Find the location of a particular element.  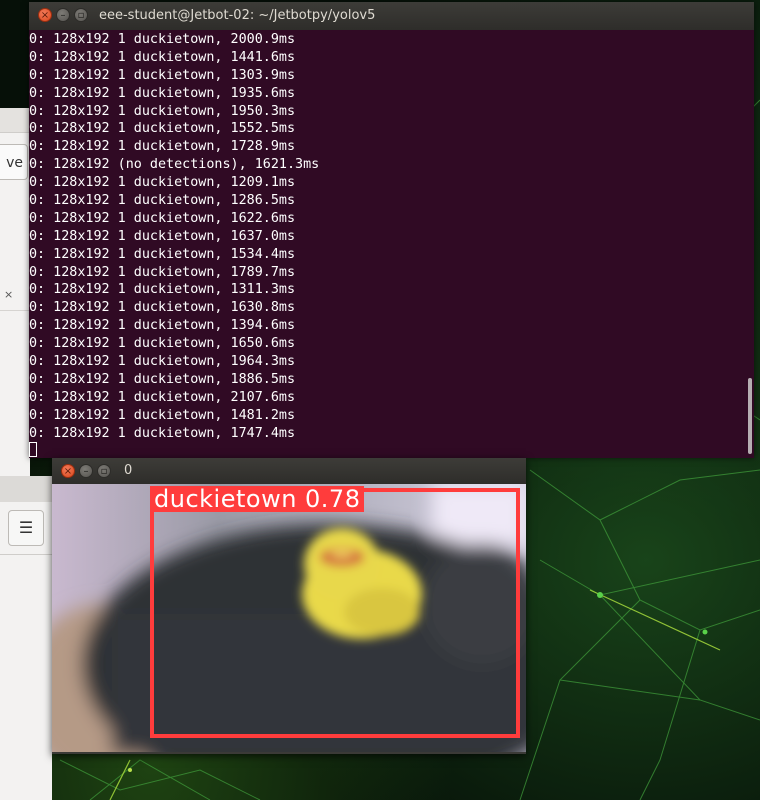

terminal-line: 0: 128x192 1 duckietown, 1394.6ms is located at coordinates (162, 326).